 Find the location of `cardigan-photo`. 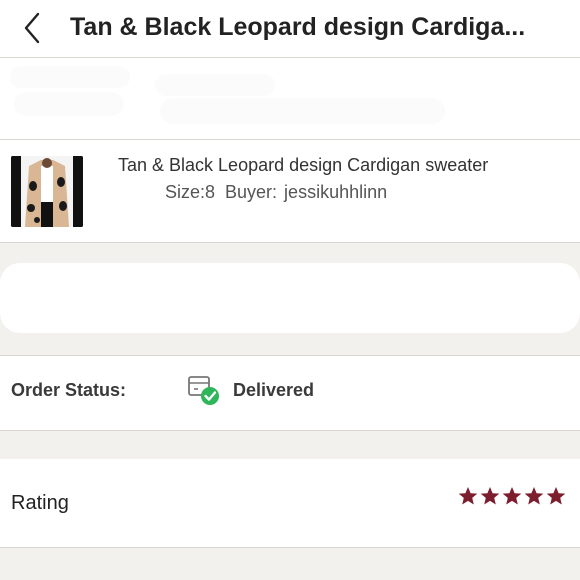

cardigan-photo is located at coordinates (47, 191).